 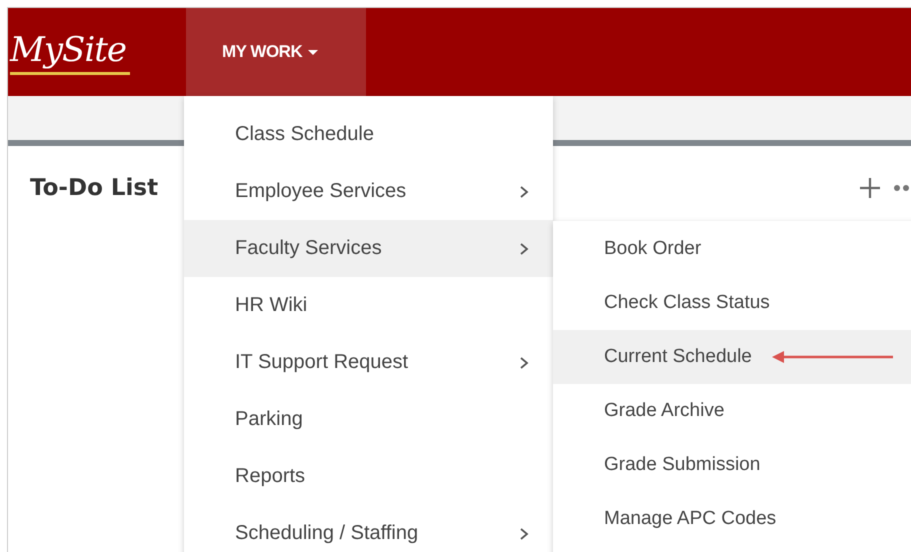 I want to click on submenu-item: Book Order, so click(x=732, y=249).